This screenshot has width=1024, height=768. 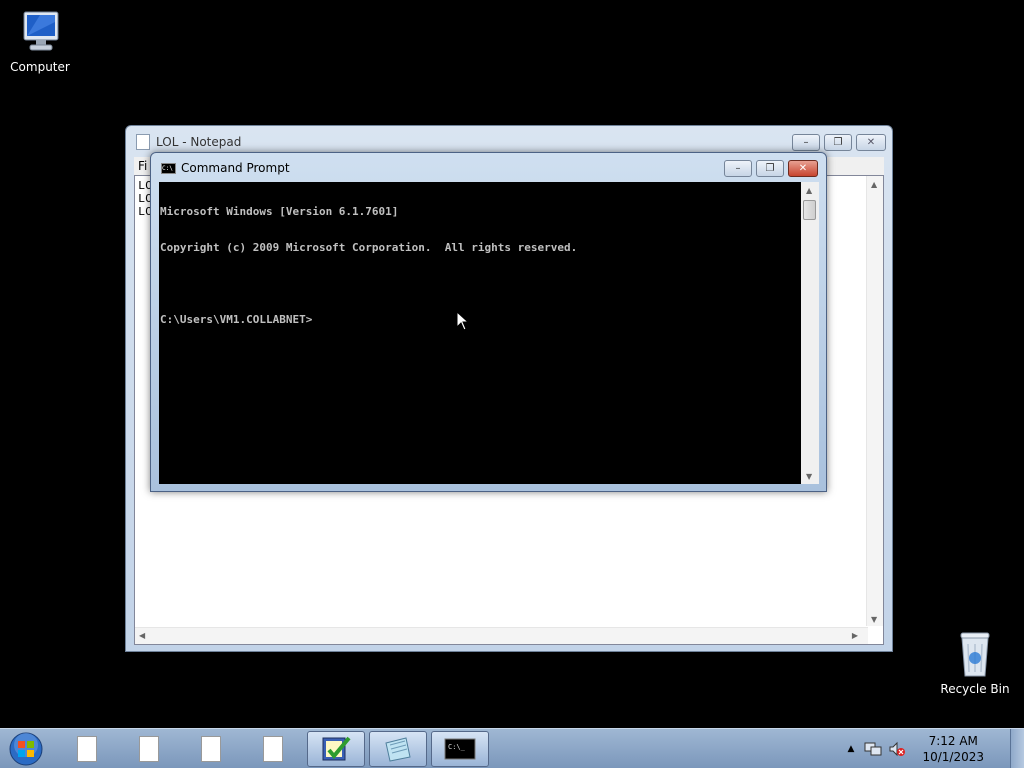 I want to click on desktop-icon-recycle-bin: Recycle Bin, so click(x=975, y=663).